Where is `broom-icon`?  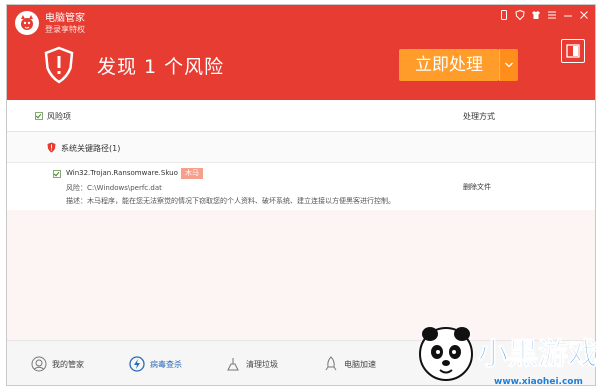 broom-icon is located at coordinates (233, 364).